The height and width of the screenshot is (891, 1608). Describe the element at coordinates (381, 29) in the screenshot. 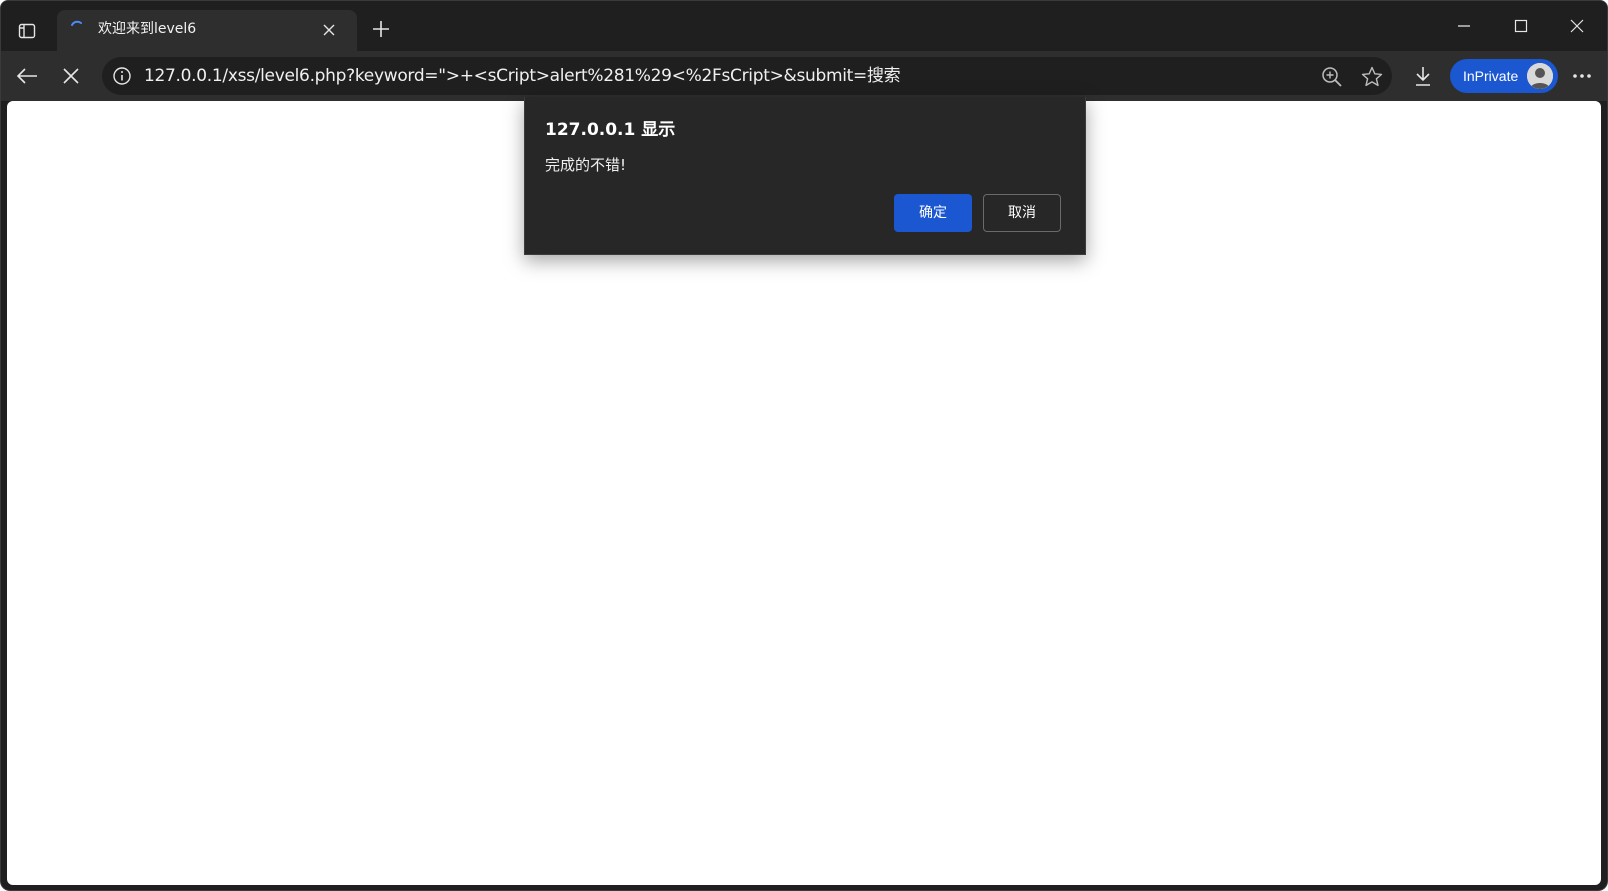

I see `new-tab-icon` at that location.